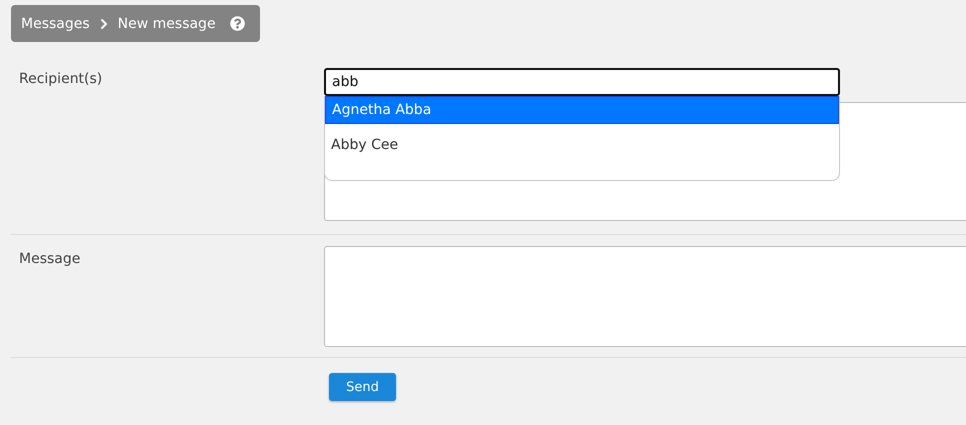 The image size is (966, 425). What do you see at coordinates (582, 82) in the screenshot?
I see `recipient-field: abb` at bounding box center [582, 82].